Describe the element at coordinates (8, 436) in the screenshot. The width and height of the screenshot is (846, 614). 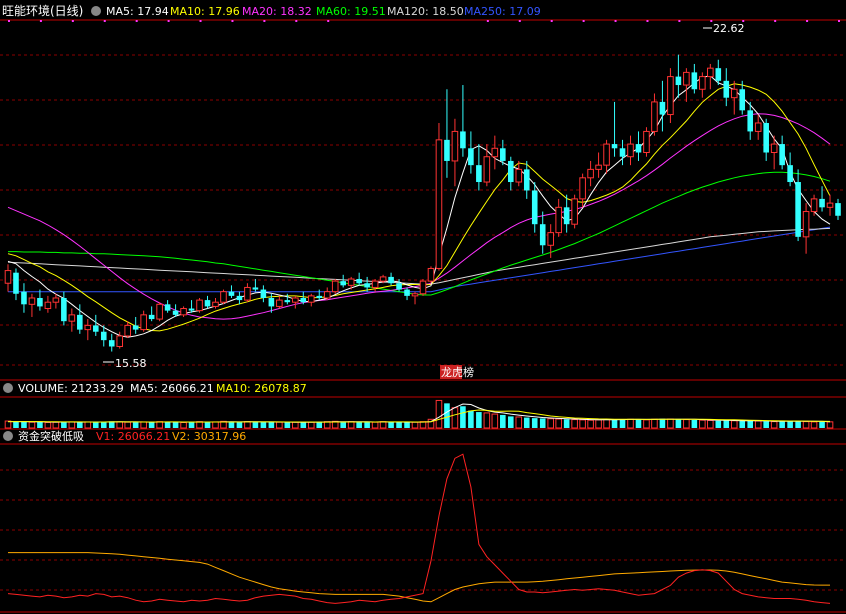
I see `indicator-menu-icon` at that location.